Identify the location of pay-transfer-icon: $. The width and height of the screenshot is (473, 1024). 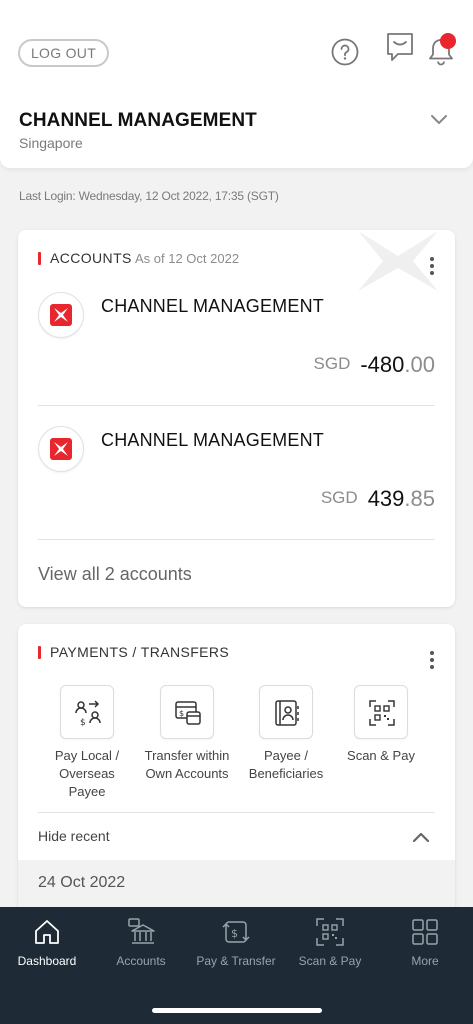
(236, 932).